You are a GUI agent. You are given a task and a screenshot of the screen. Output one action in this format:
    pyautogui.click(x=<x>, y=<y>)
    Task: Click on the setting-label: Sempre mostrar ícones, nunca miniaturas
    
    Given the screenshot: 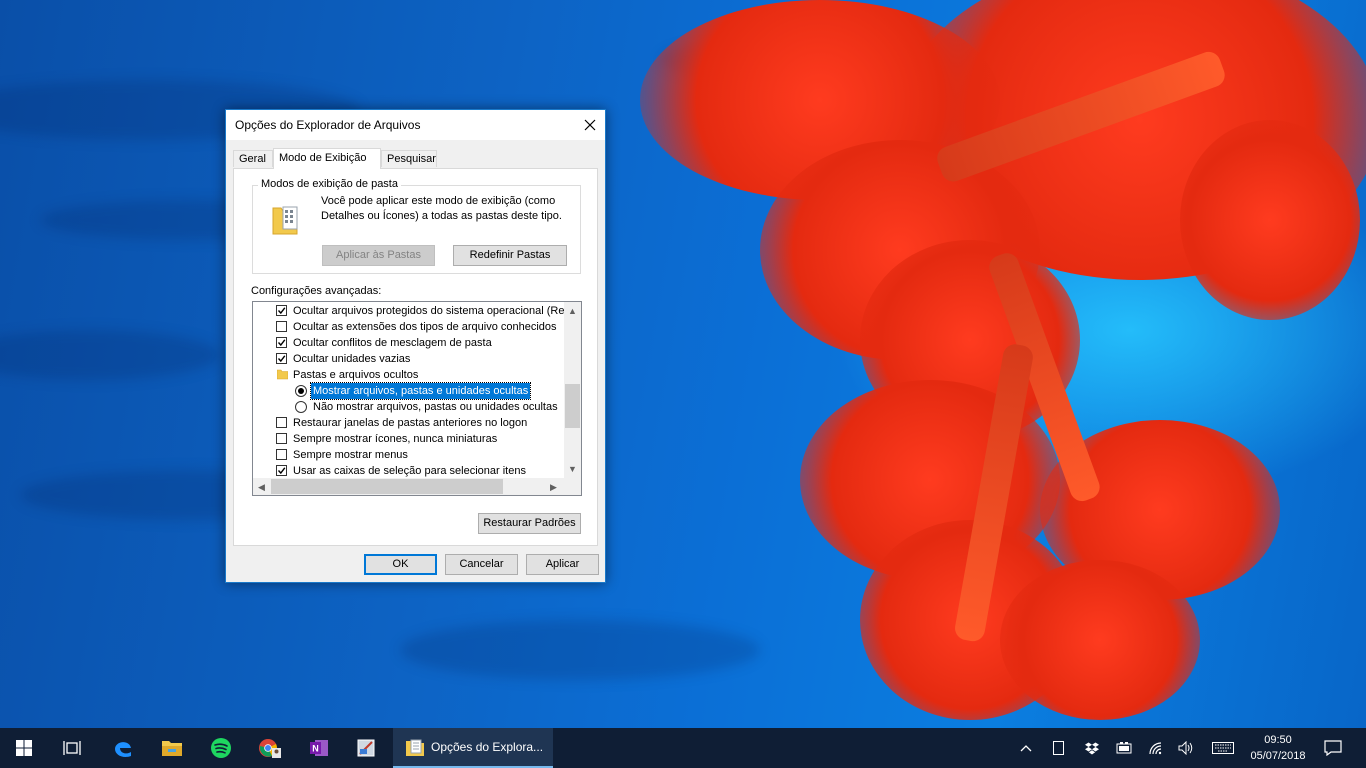 What is the action you would take?
    pyautogui.click(x=395, y=439)
    